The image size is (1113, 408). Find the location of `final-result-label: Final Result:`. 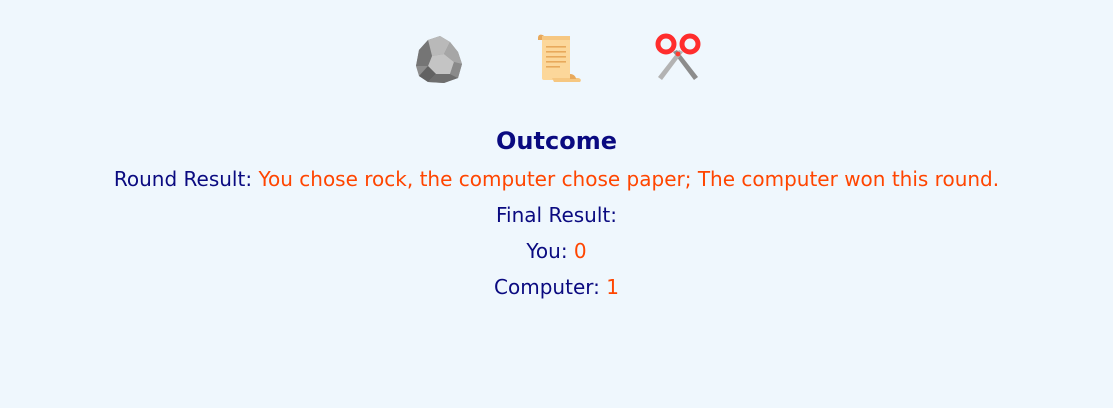

final-result-label: Final Result: is located at coordinates (556, 215).